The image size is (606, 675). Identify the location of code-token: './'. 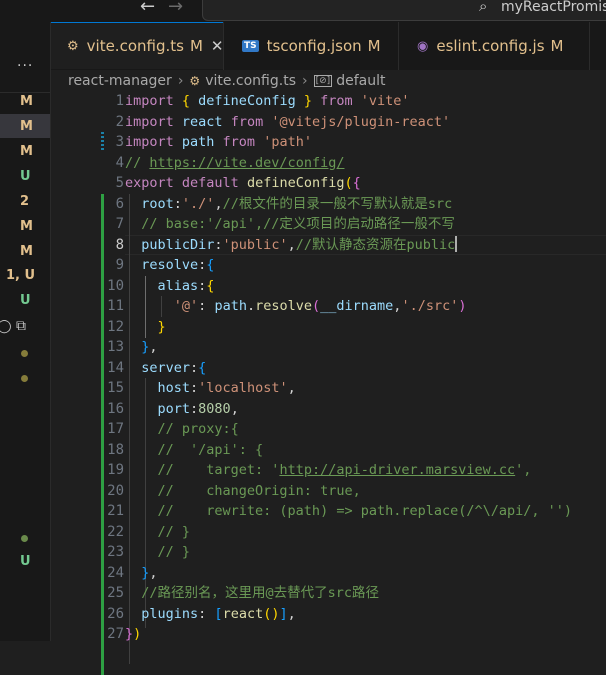
(198, 203).